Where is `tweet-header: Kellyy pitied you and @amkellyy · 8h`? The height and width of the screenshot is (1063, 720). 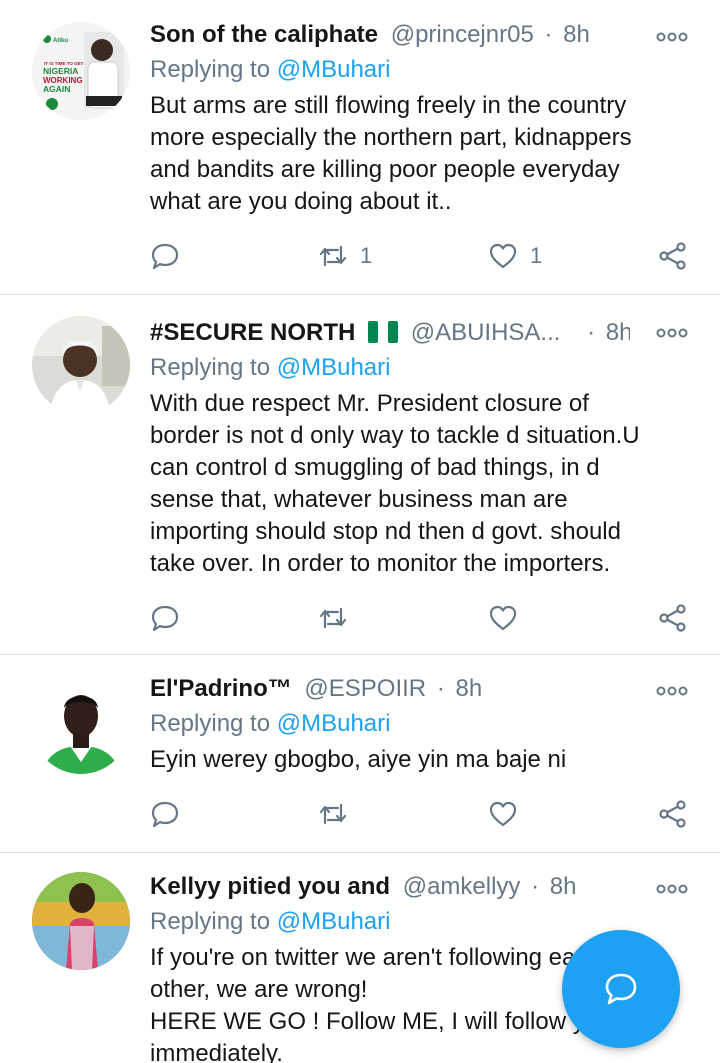
tweet-header: Kellyy pitied you and @amkellyy · 8h is located at coordinates (390, 887).